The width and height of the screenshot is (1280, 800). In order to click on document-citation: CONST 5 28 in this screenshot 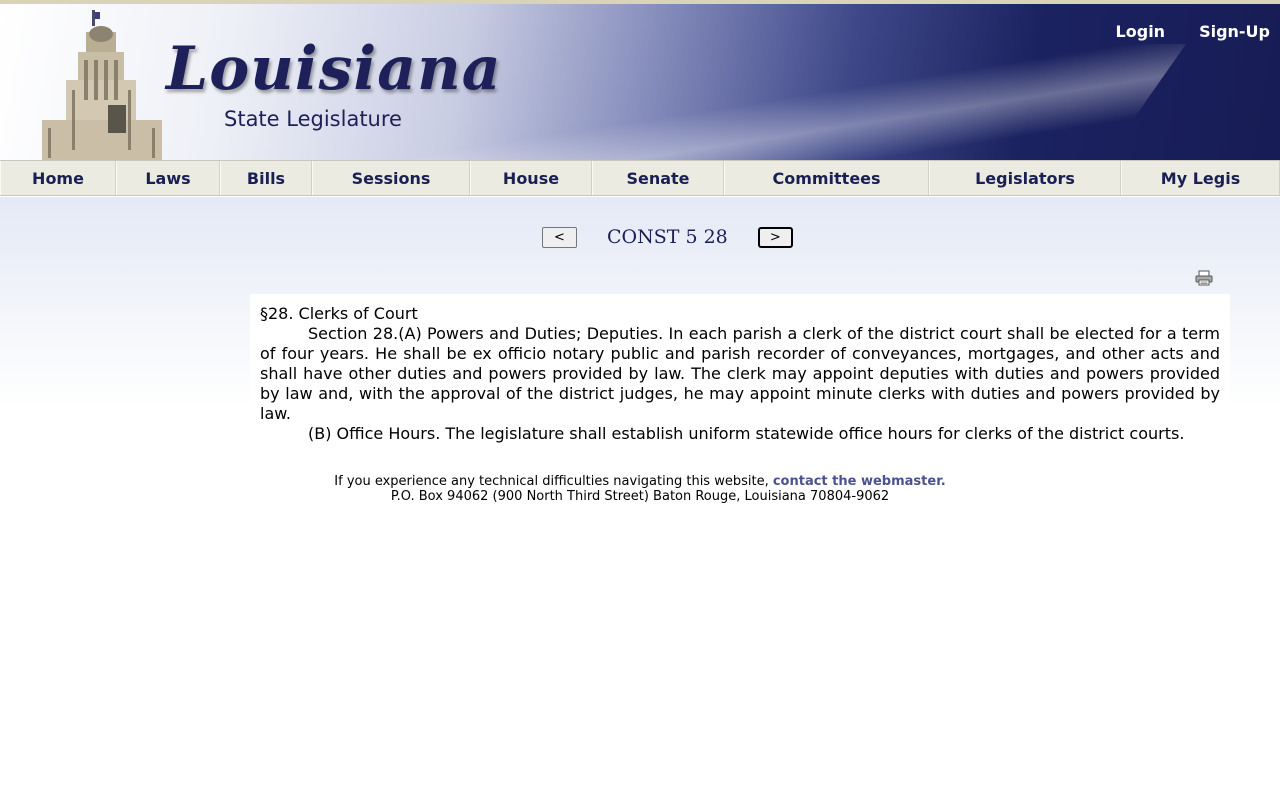, I will do `click(667, 237)`.